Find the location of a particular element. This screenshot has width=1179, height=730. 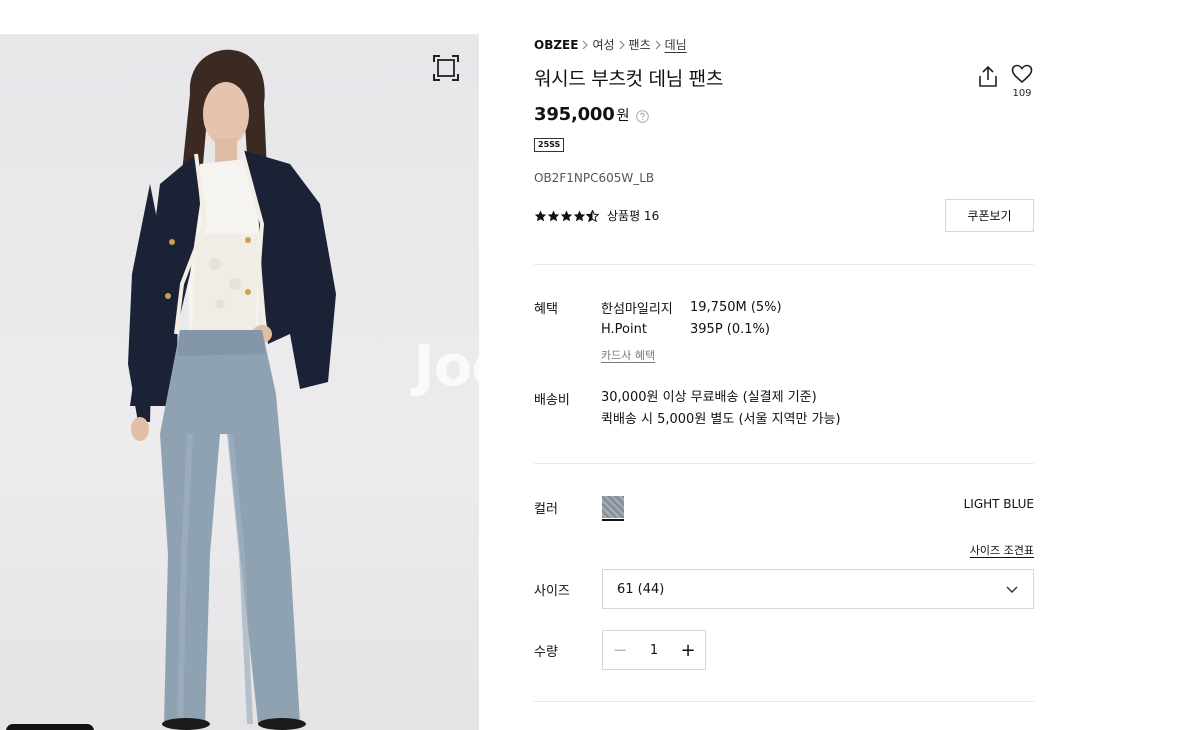

shipping-line: 30,000원 이상 무료배송 (실결제 기준) is located at coordinates (709, 397).